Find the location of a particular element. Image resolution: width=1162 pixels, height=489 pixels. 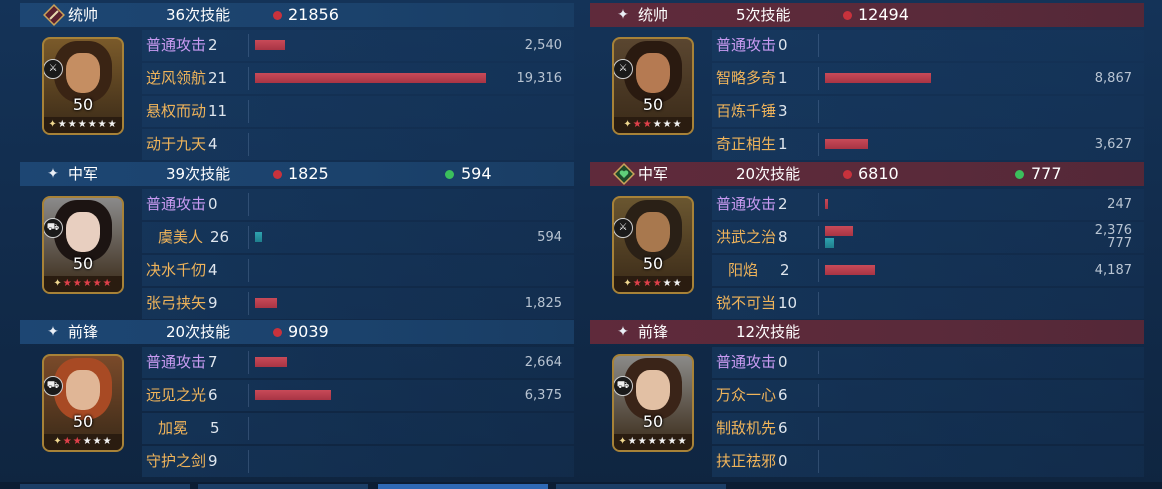

panel-header: 中军 20次技能 6810 777 is located at coordinates (867, 174).